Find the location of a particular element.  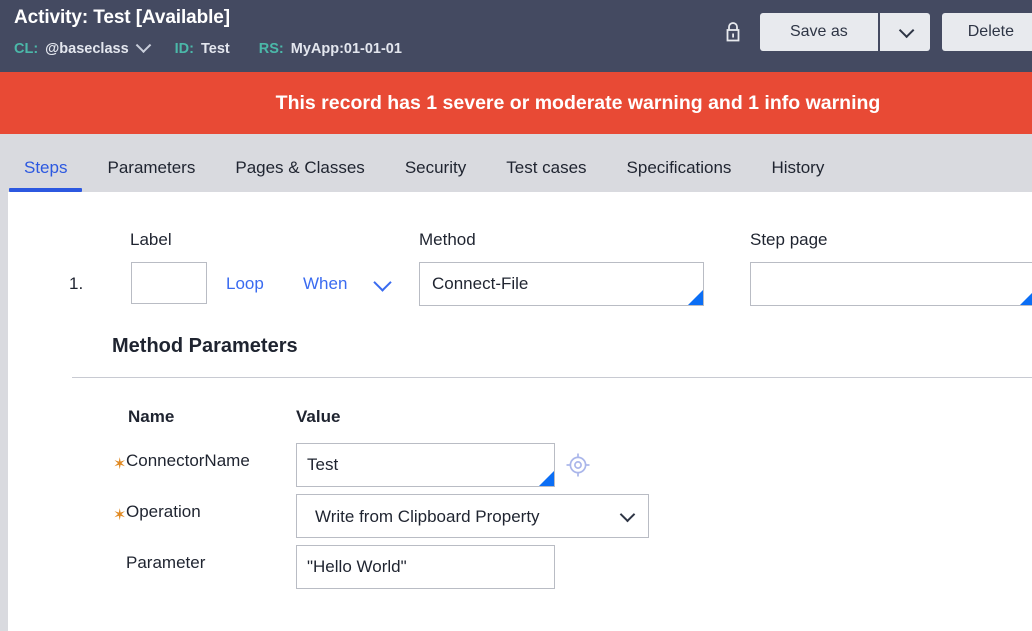

when-link: When is located at coordinates (325, 284).